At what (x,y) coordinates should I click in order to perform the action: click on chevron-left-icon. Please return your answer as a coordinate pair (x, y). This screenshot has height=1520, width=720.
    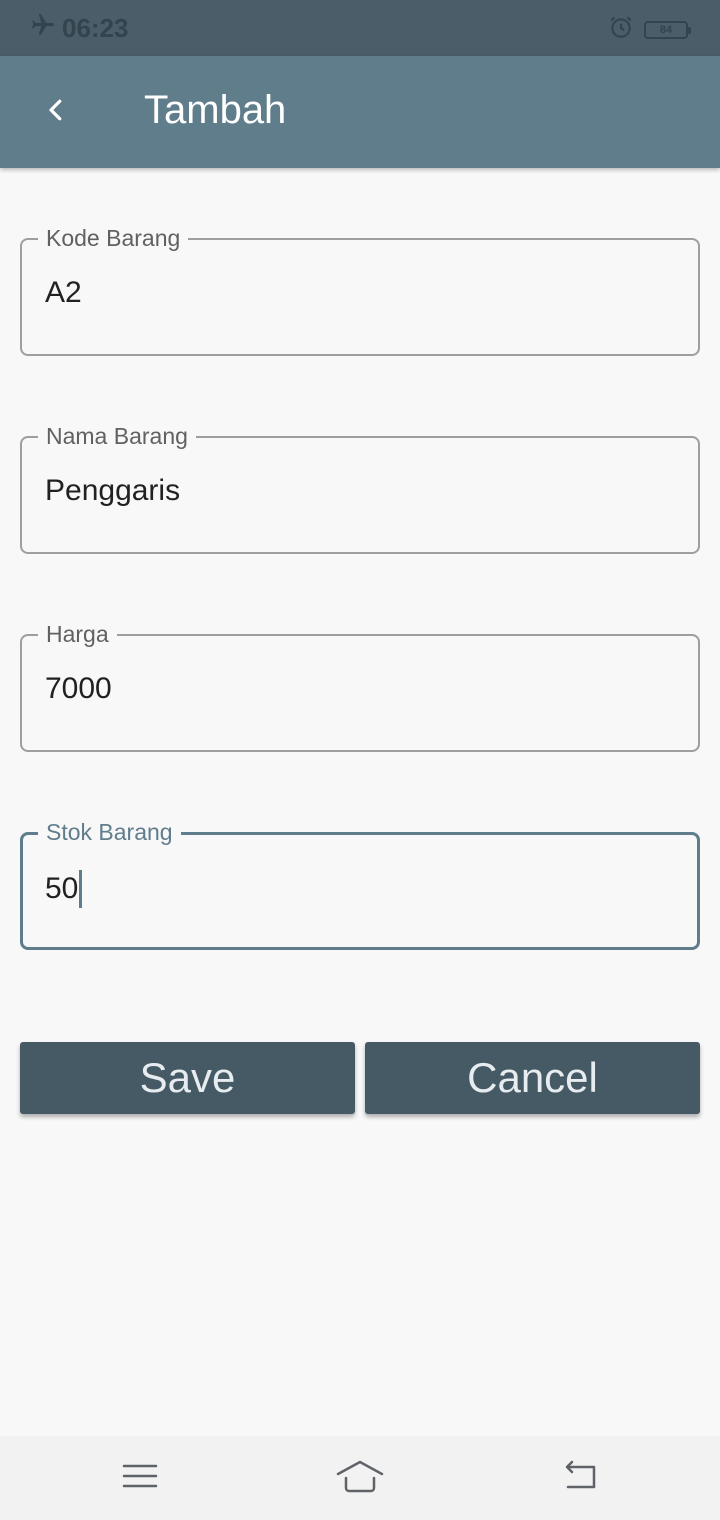
    Looking at the image, I should click on (56, 112).